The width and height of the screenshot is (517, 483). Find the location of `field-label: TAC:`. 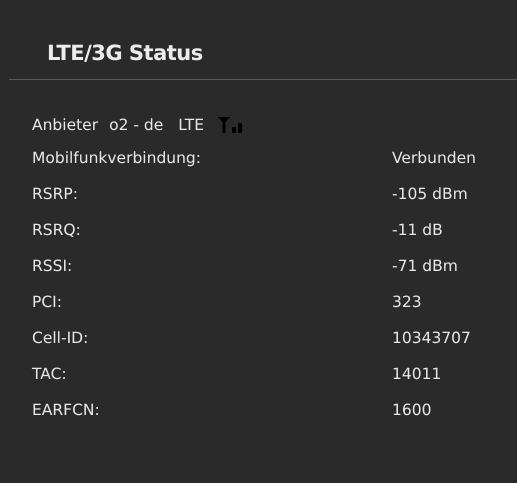

field-label: TAC: is located at coordinates (50, 374).